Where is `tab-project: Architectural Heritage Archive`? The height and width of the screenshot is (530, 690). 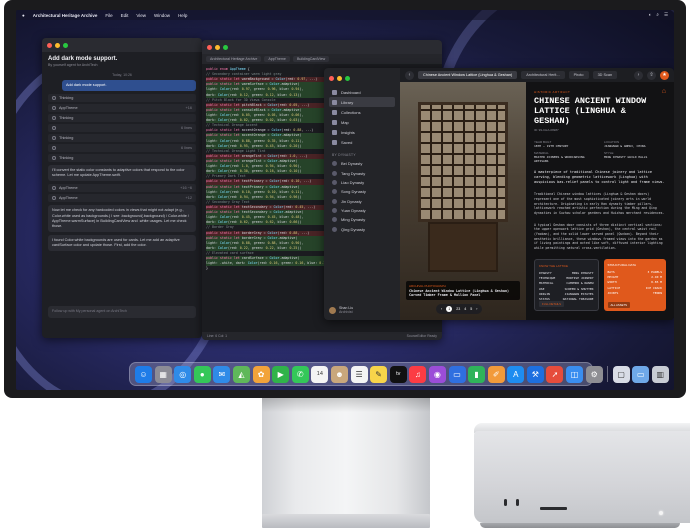
tab-project: Architectural Heritage Archive is located at coordinates (234, 59).